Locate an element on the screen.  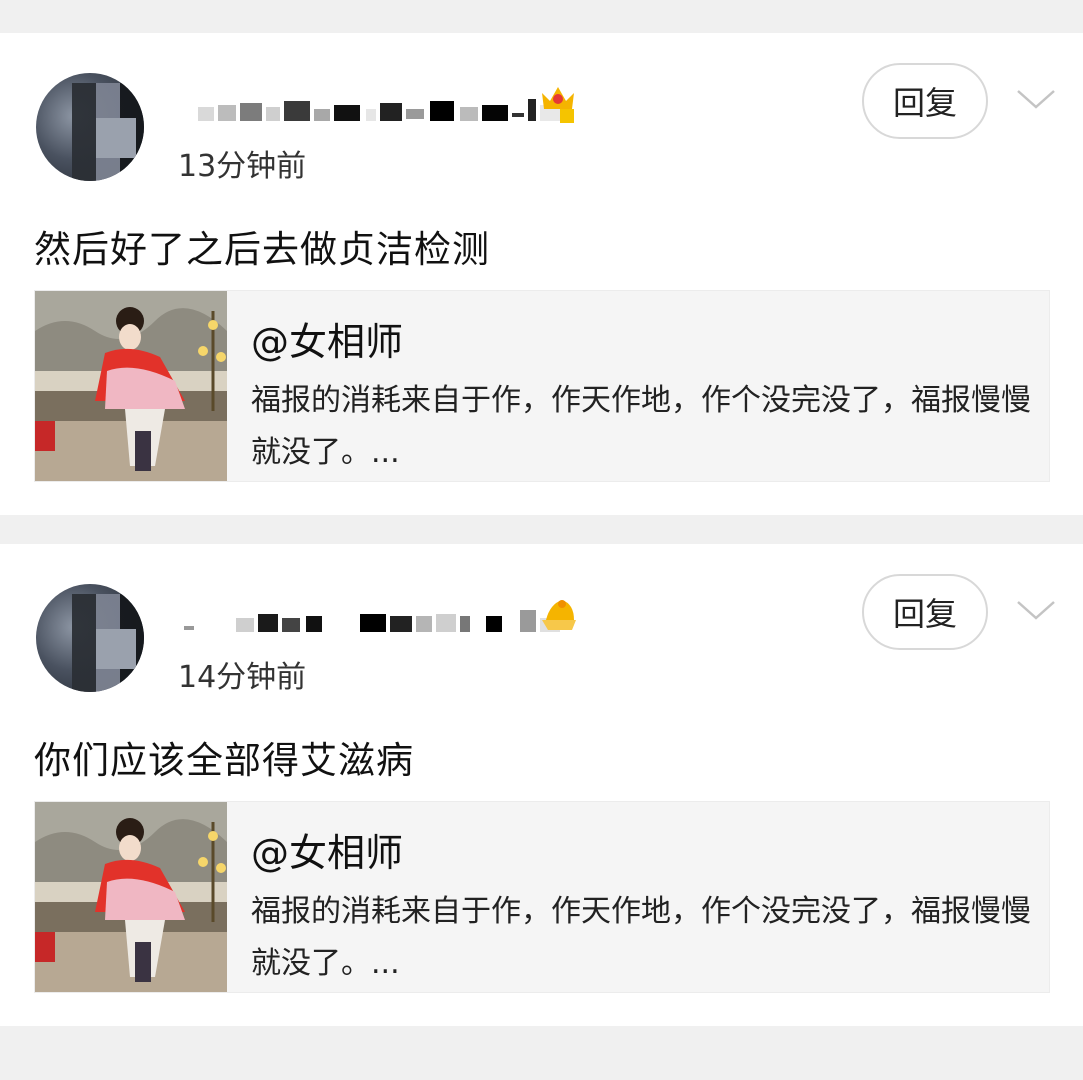
comment-text: 然后好了之后去做贞洁检测 is located at coordinates (262, 249).